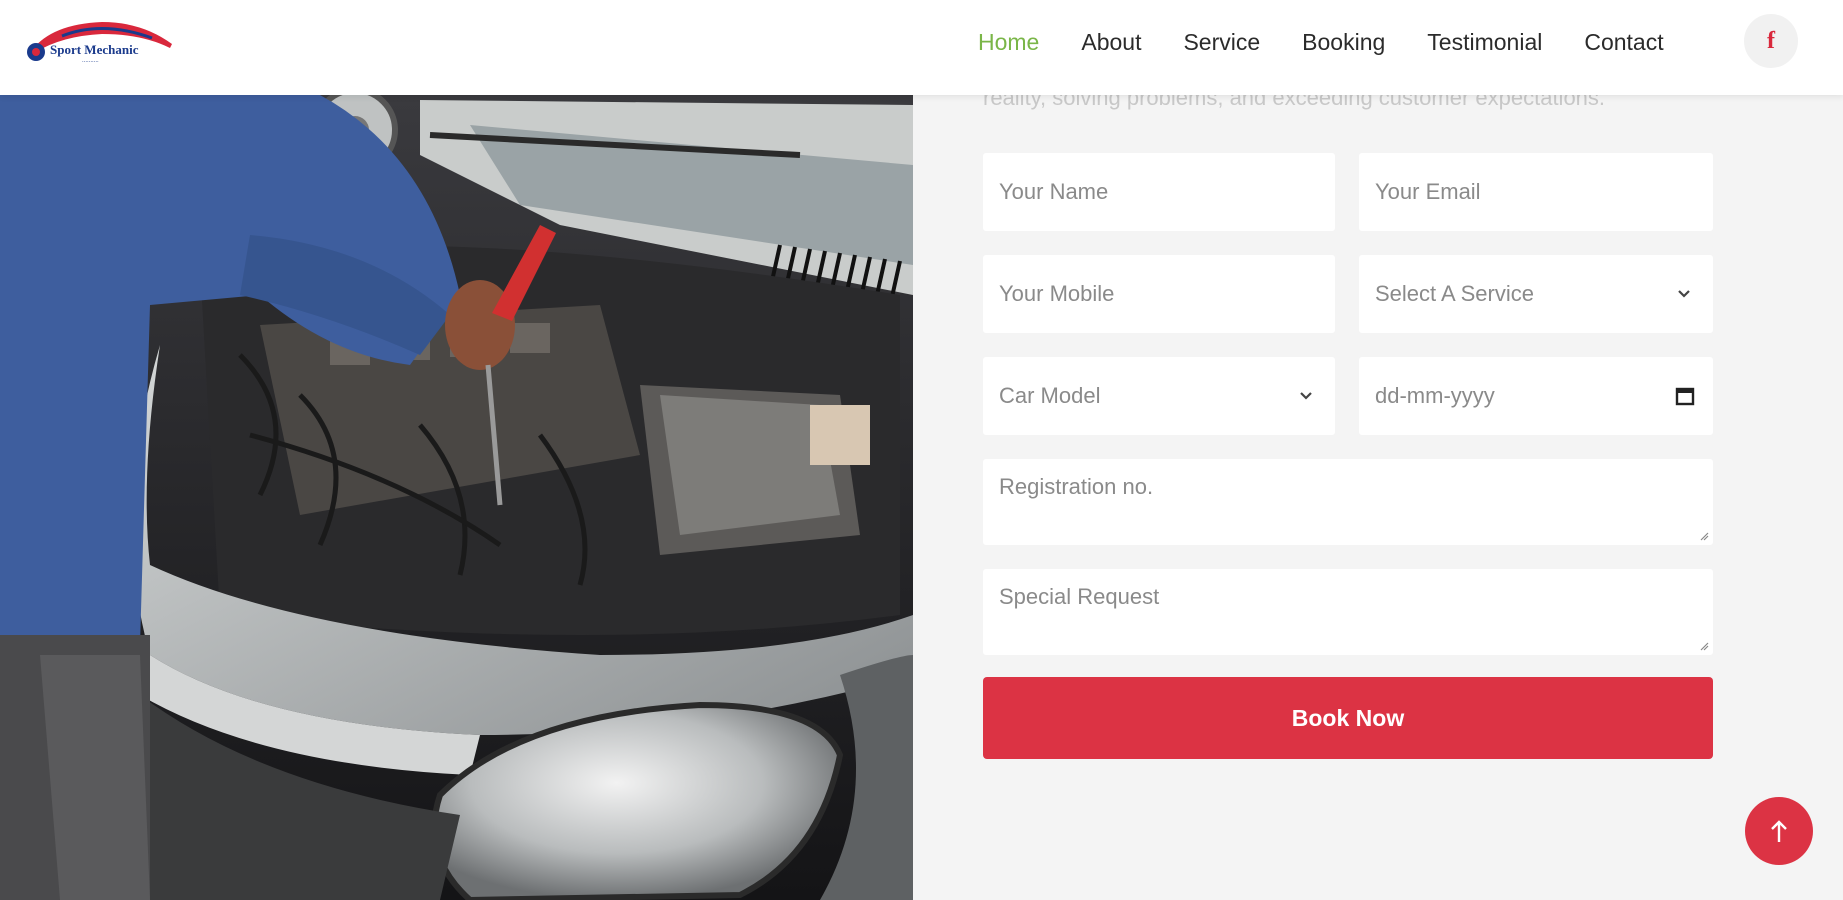 Image resolution: width=1843 pixels, height=900 pixels. What do you see at coordinates (1454, 293) in the screenshot?
I see `service-select-value: Select A Service` at bounding box center [1454, 293].